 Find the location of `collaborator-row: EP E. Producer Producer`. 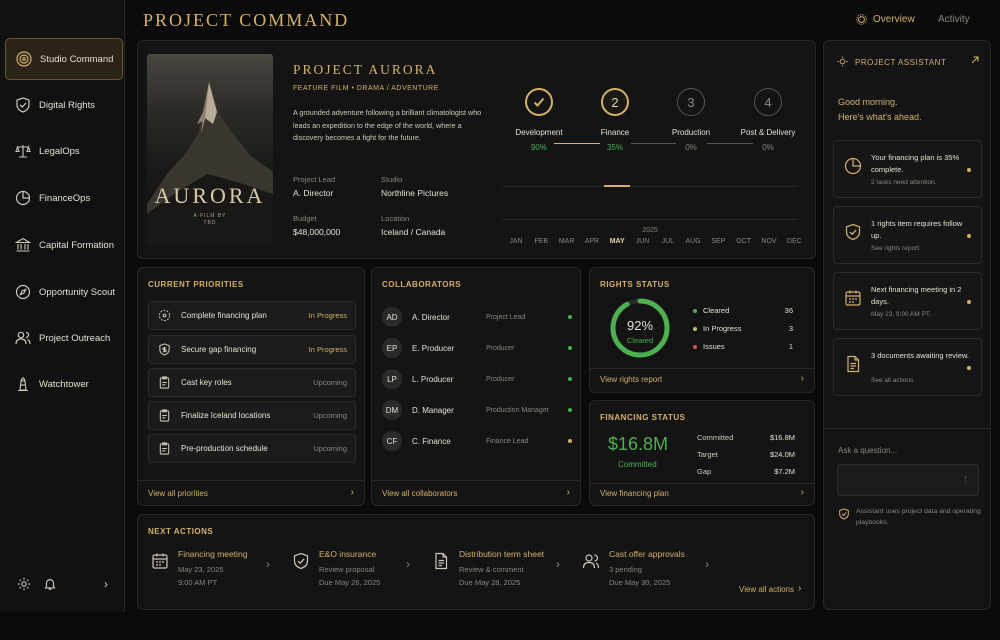

collaborator-row: EP E. Producer Producer is located at coordinates (477, 348).